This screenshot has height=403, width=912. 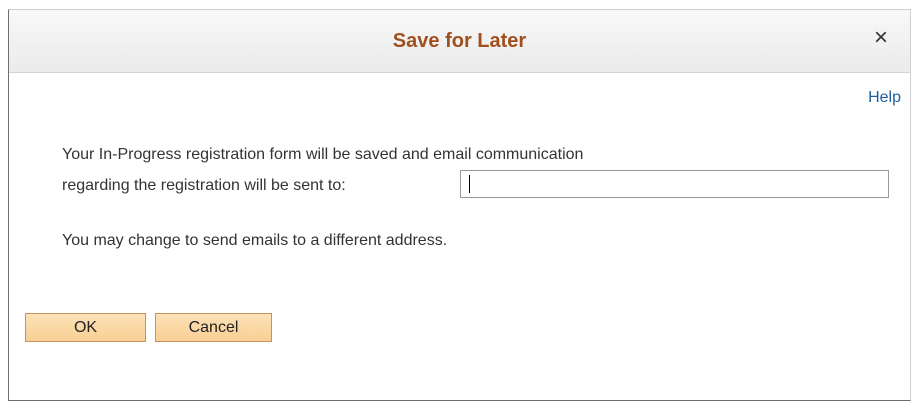 I want to click on email-address-input, so click(x=674, y=184).